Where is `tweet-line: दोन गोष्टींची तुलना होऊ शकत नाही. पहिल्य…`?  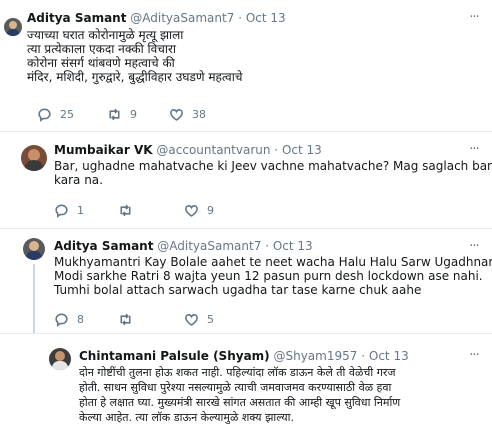 tweet-line: दोन गोष्टींची तुलना होऊ शकत नाही. पहिल्य… is located at coordinates (237, 372).